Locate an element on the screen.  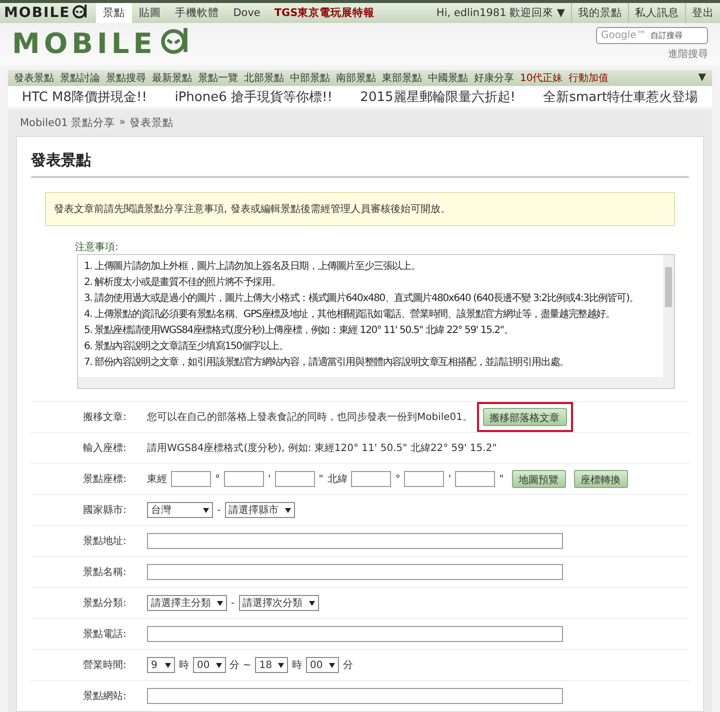
field-label: 景點地址: is located at coordinates (105, 541).